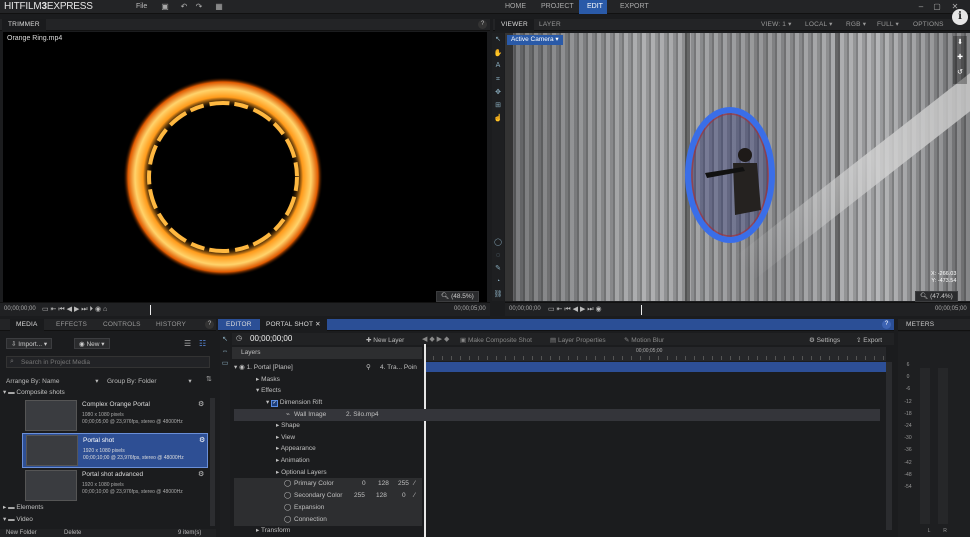  I want to click on sort-icon: ⇅, so click(209, 379).